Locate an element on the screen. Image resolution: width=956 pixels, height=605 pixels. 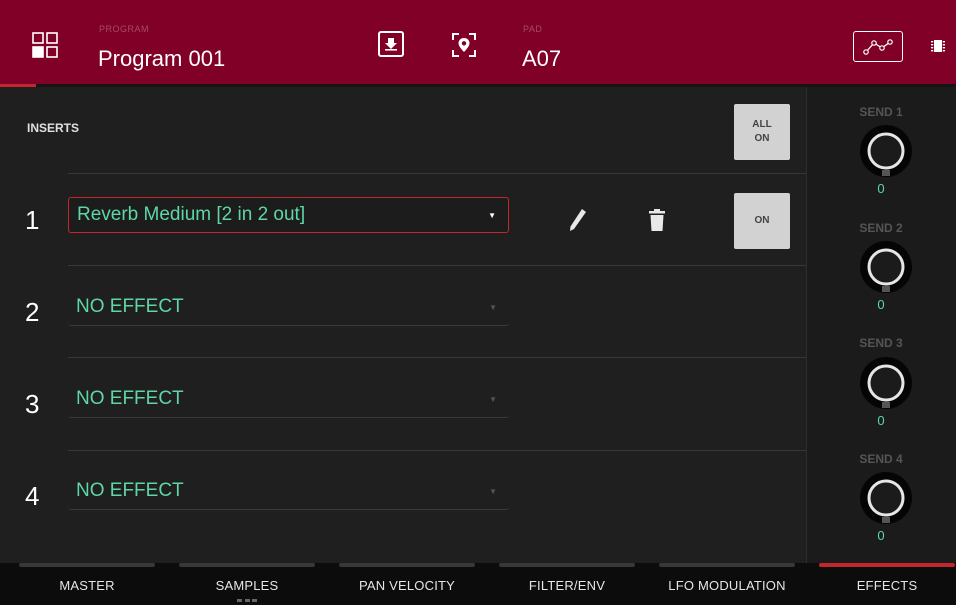
send-4-knob is located at coordinates (886, 498).